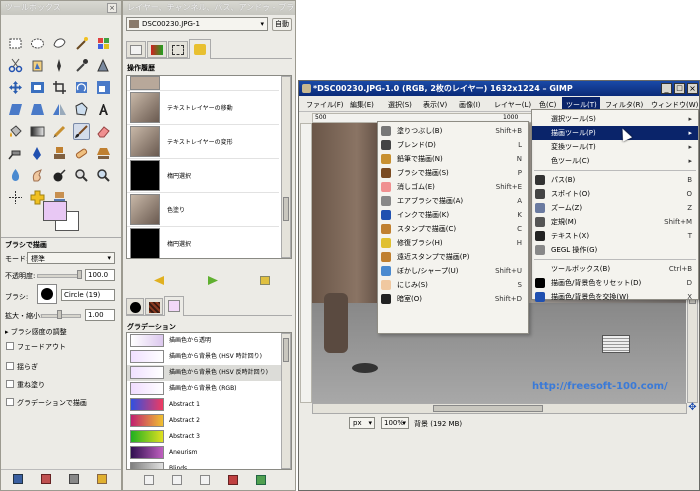 Image resolution: width=700 pixels, height=491 pixels. Describe the element at coordinates (15, 131) in the screenshot. I see `bucket-fill-icon` at that location.